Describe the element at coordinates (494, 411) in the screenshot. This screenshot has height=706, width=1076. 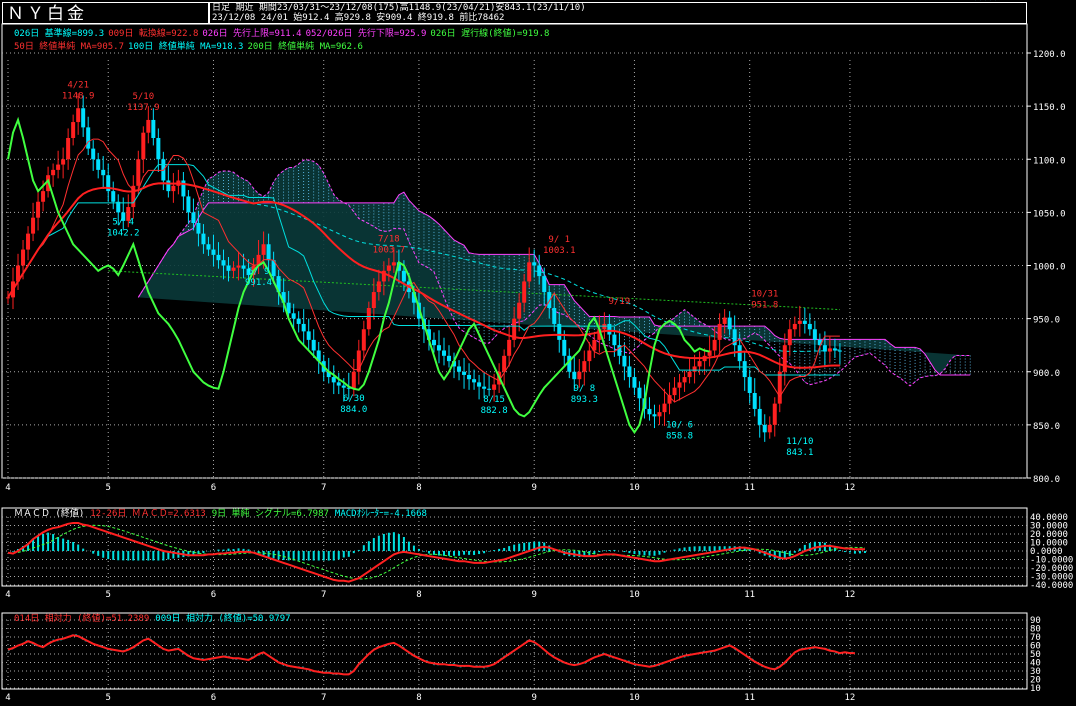
I see `annotation-value: 882.8` at that location.